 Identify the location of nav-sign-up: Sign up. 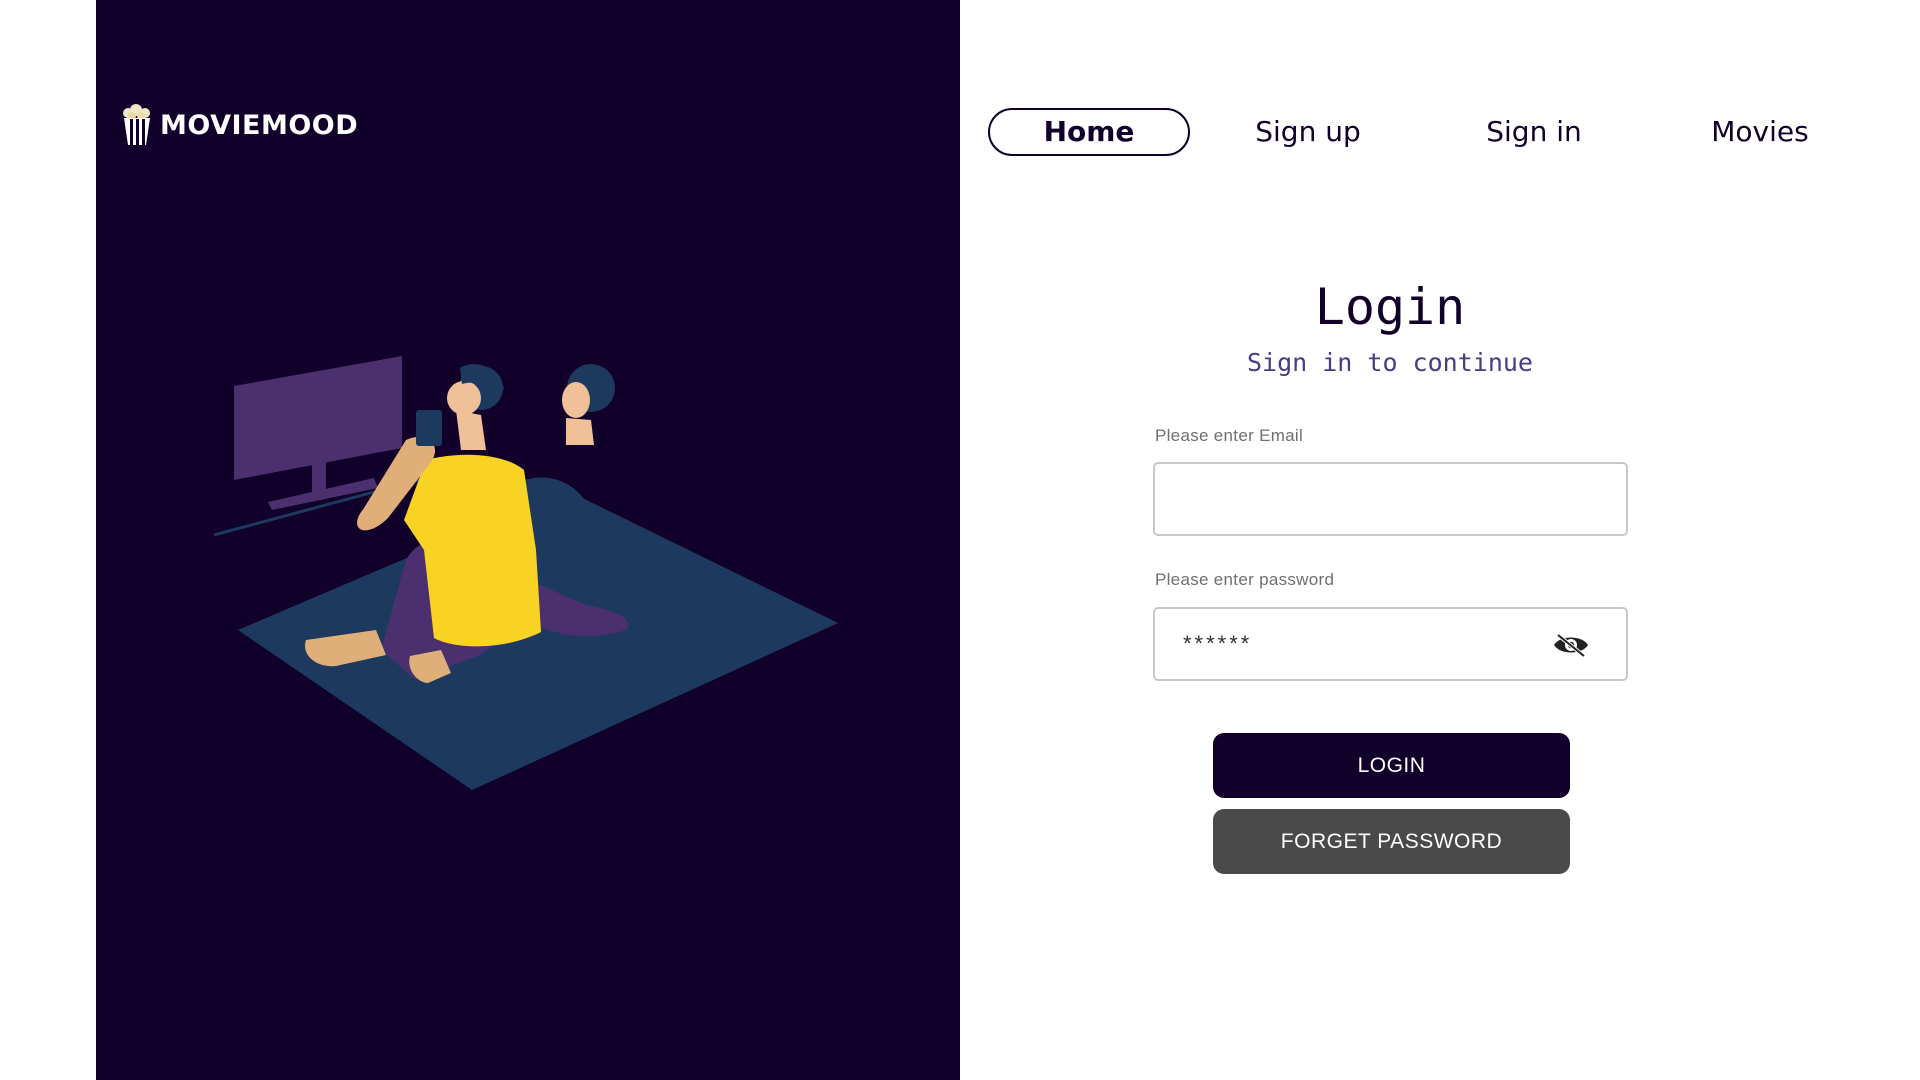
(1308, 132).